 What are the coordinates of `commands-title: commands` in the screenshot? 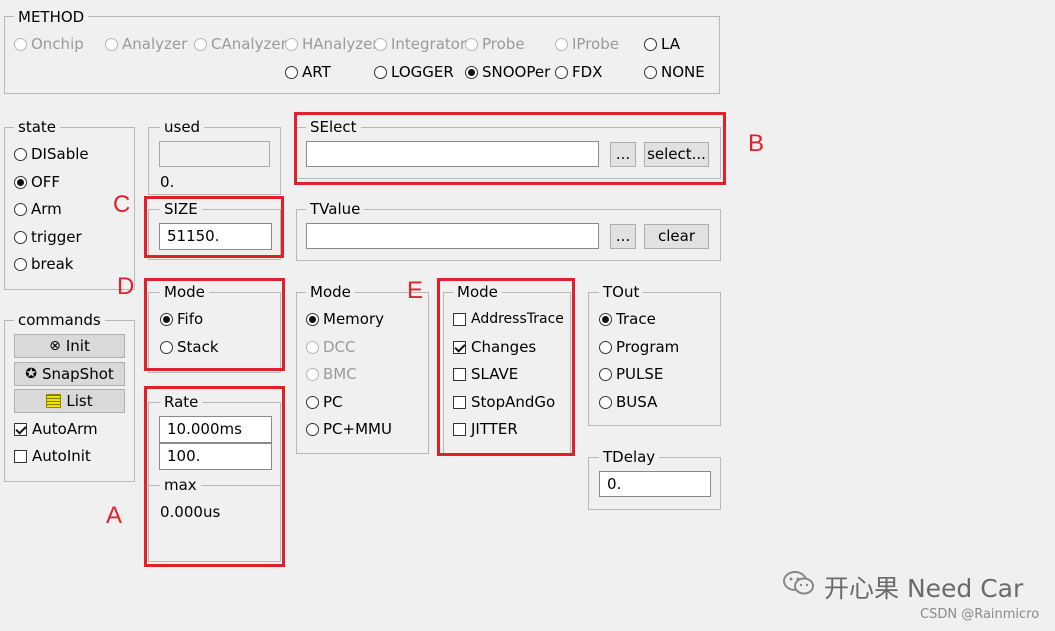 It's located at (59, 320).